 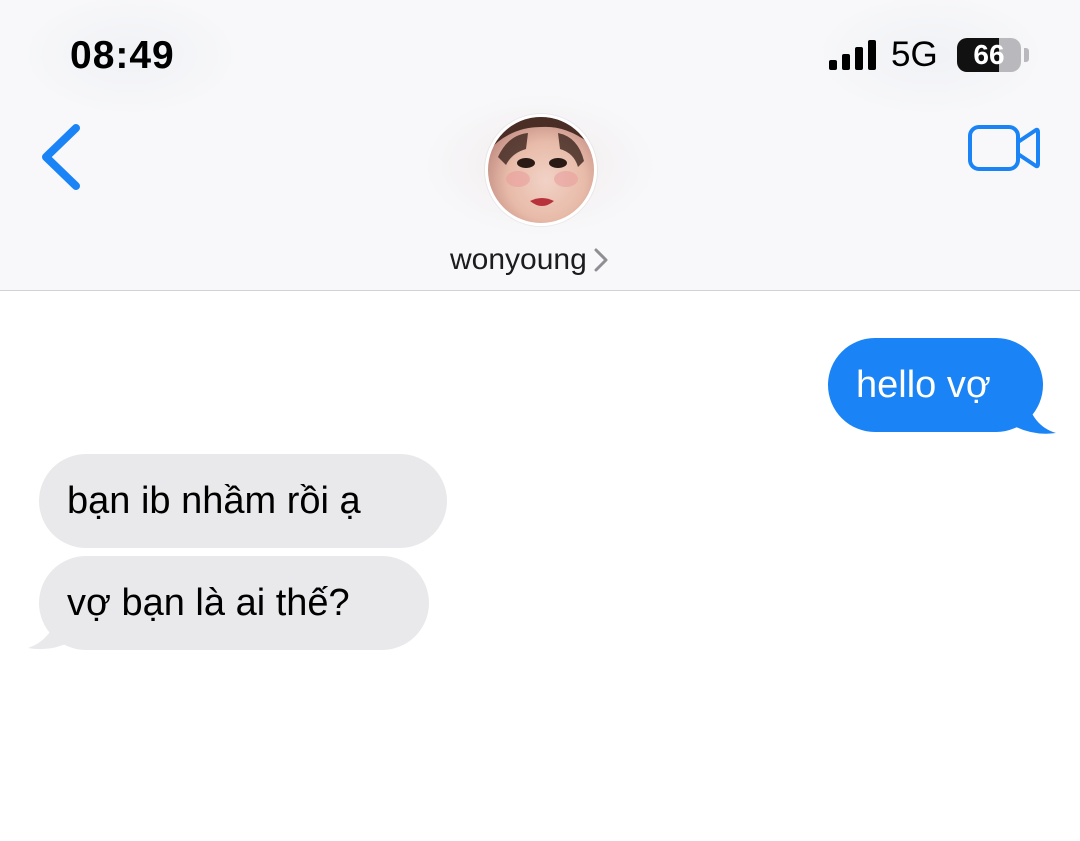 I want to click on contact-avatar, so click(x=541, y=170).